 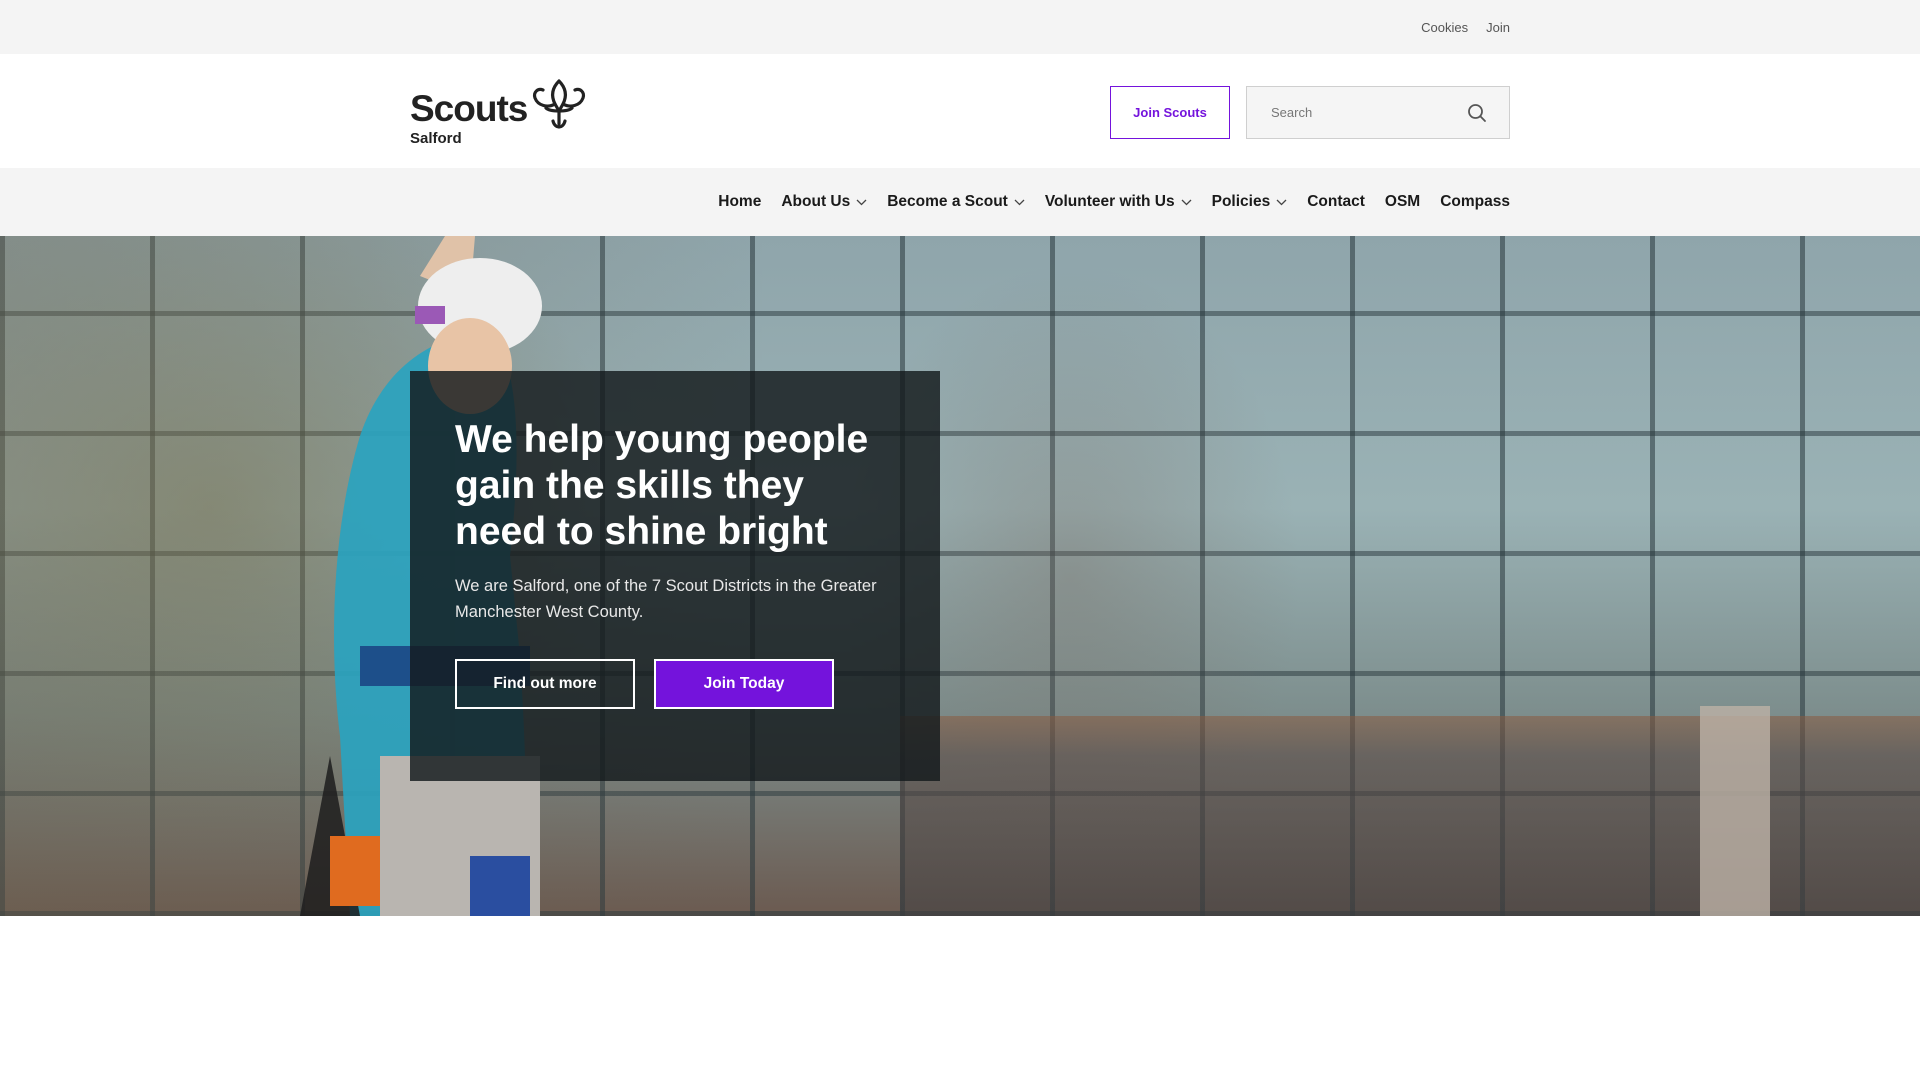 I want to click on logo-wordmark: Scouts, so click(x=469, y=108).